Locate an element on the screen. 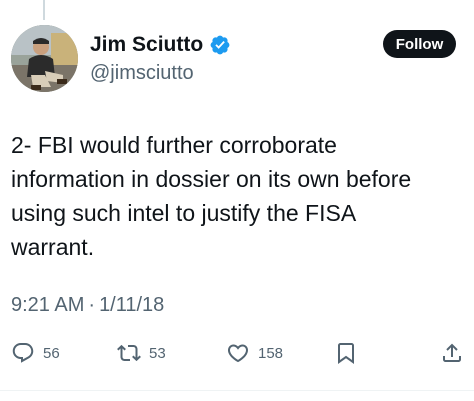 The width and height of the screenshot is (474, 401). tweet-timestamp: 9:21 AM · 1/11/18 is located at coordinates (87, 305).